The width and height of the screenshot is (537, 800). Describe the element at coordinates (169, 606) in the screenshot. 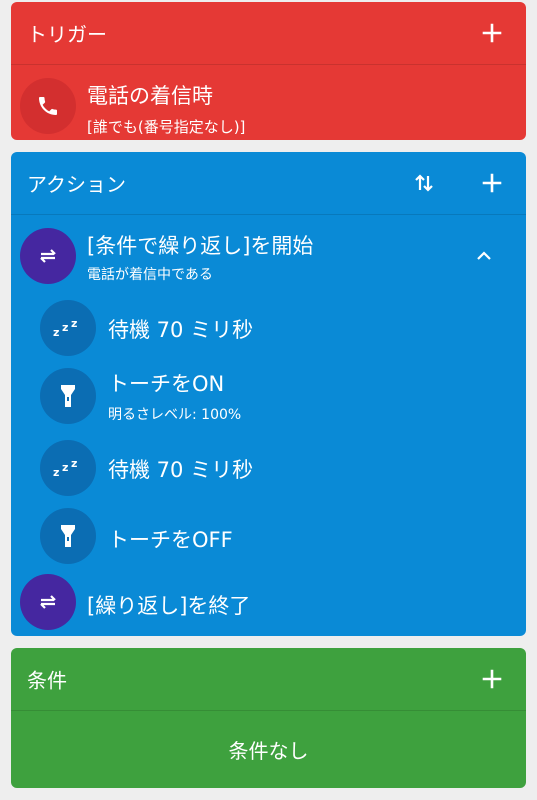

I see `action-item-title: [繰り返し]を終了` at that location.